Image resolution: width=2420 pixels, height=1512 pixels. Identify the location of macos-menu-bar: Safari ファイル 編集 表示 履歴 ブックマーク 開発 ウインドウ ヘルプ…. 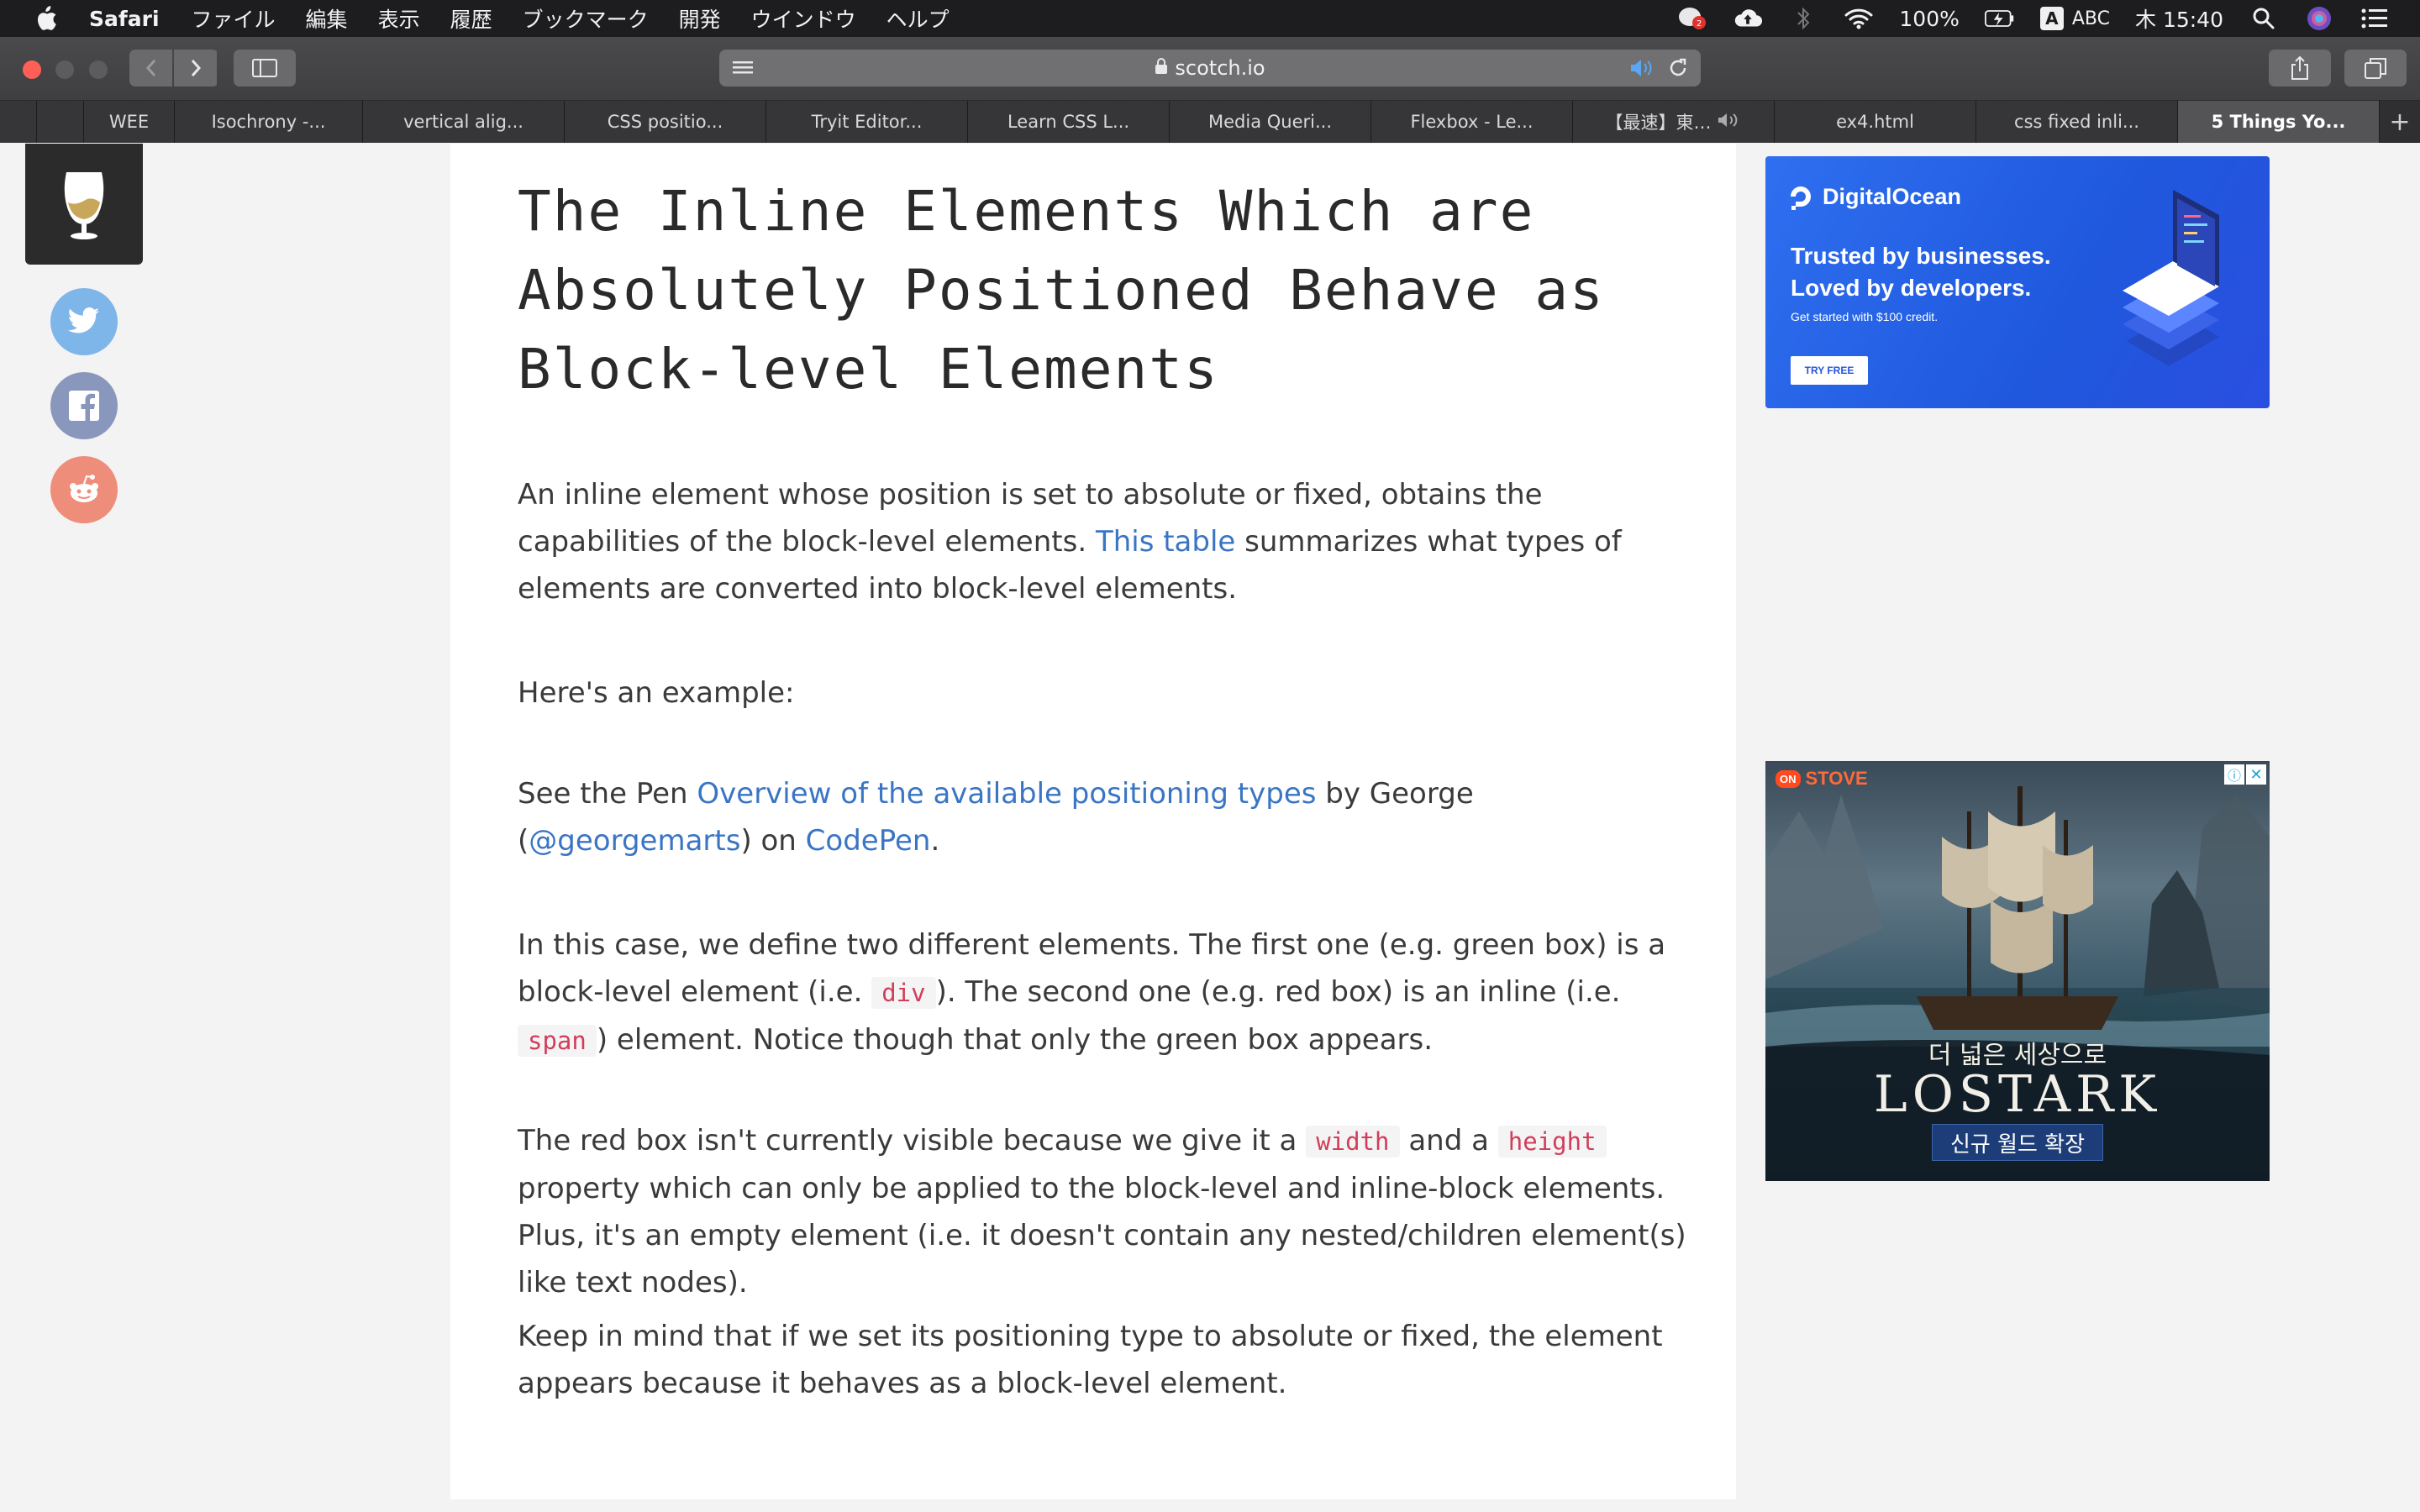
(1210, 18).